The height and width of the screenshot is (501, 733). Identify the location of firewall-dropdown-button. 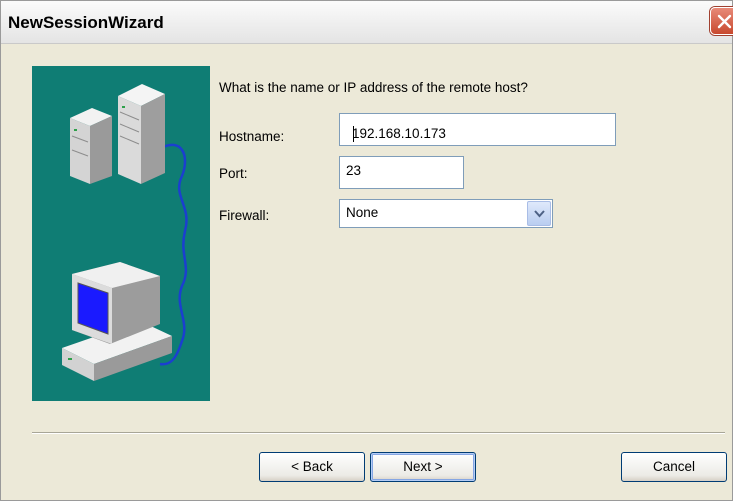
(539, 213).